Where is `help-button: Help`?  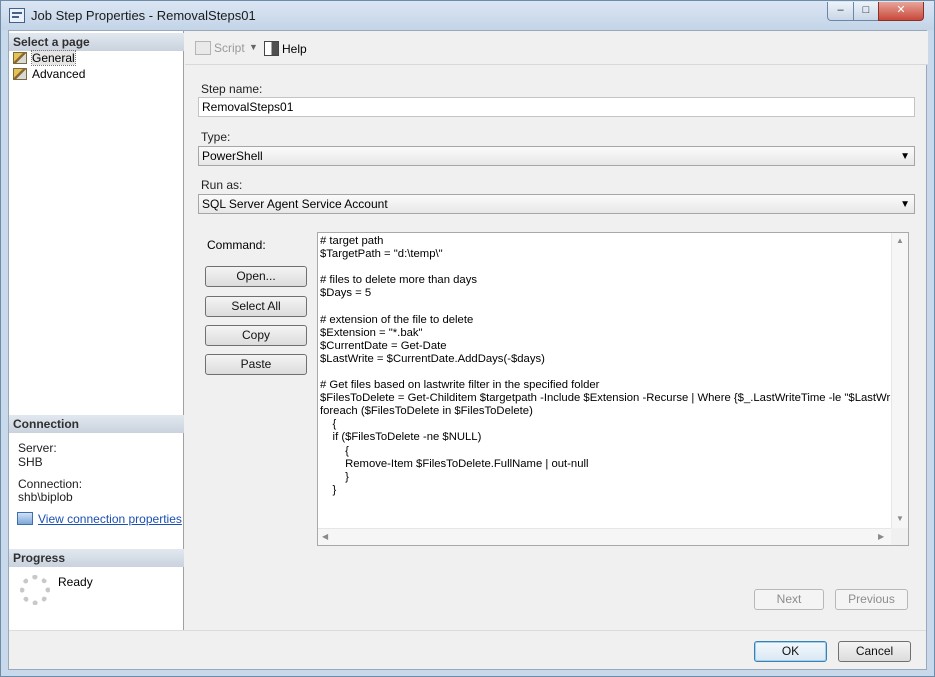
help-button: Help is located at coordinates (285, 48).